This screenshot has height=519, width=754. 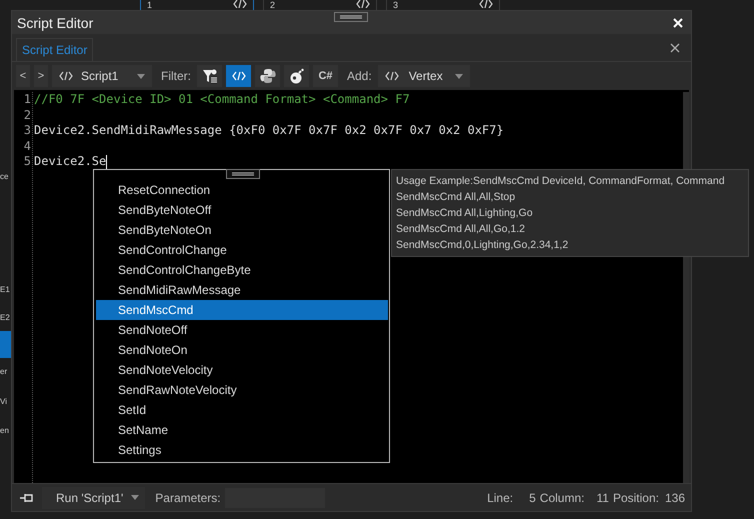 I want to click on script-dropdown: Script1, so click(x=102, y=76).